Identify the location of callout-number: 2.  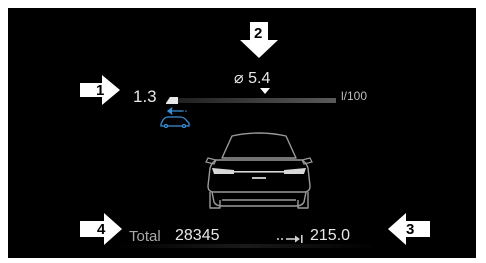
(258, 33).